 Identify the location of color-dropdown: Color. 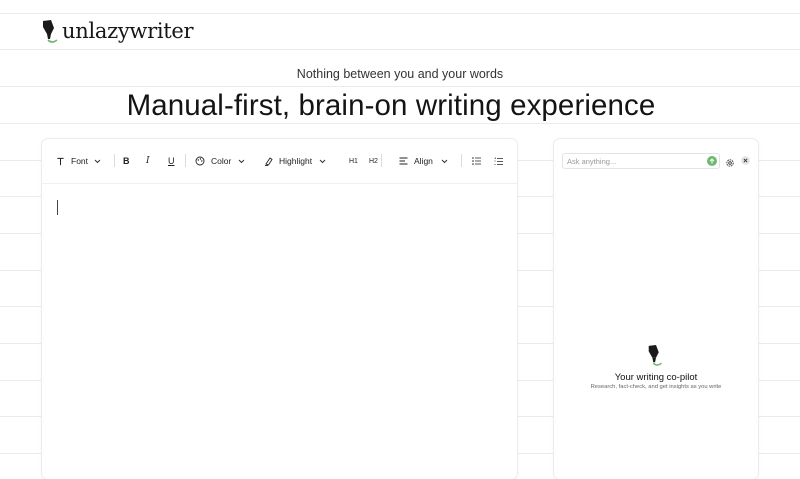
(220, 161).